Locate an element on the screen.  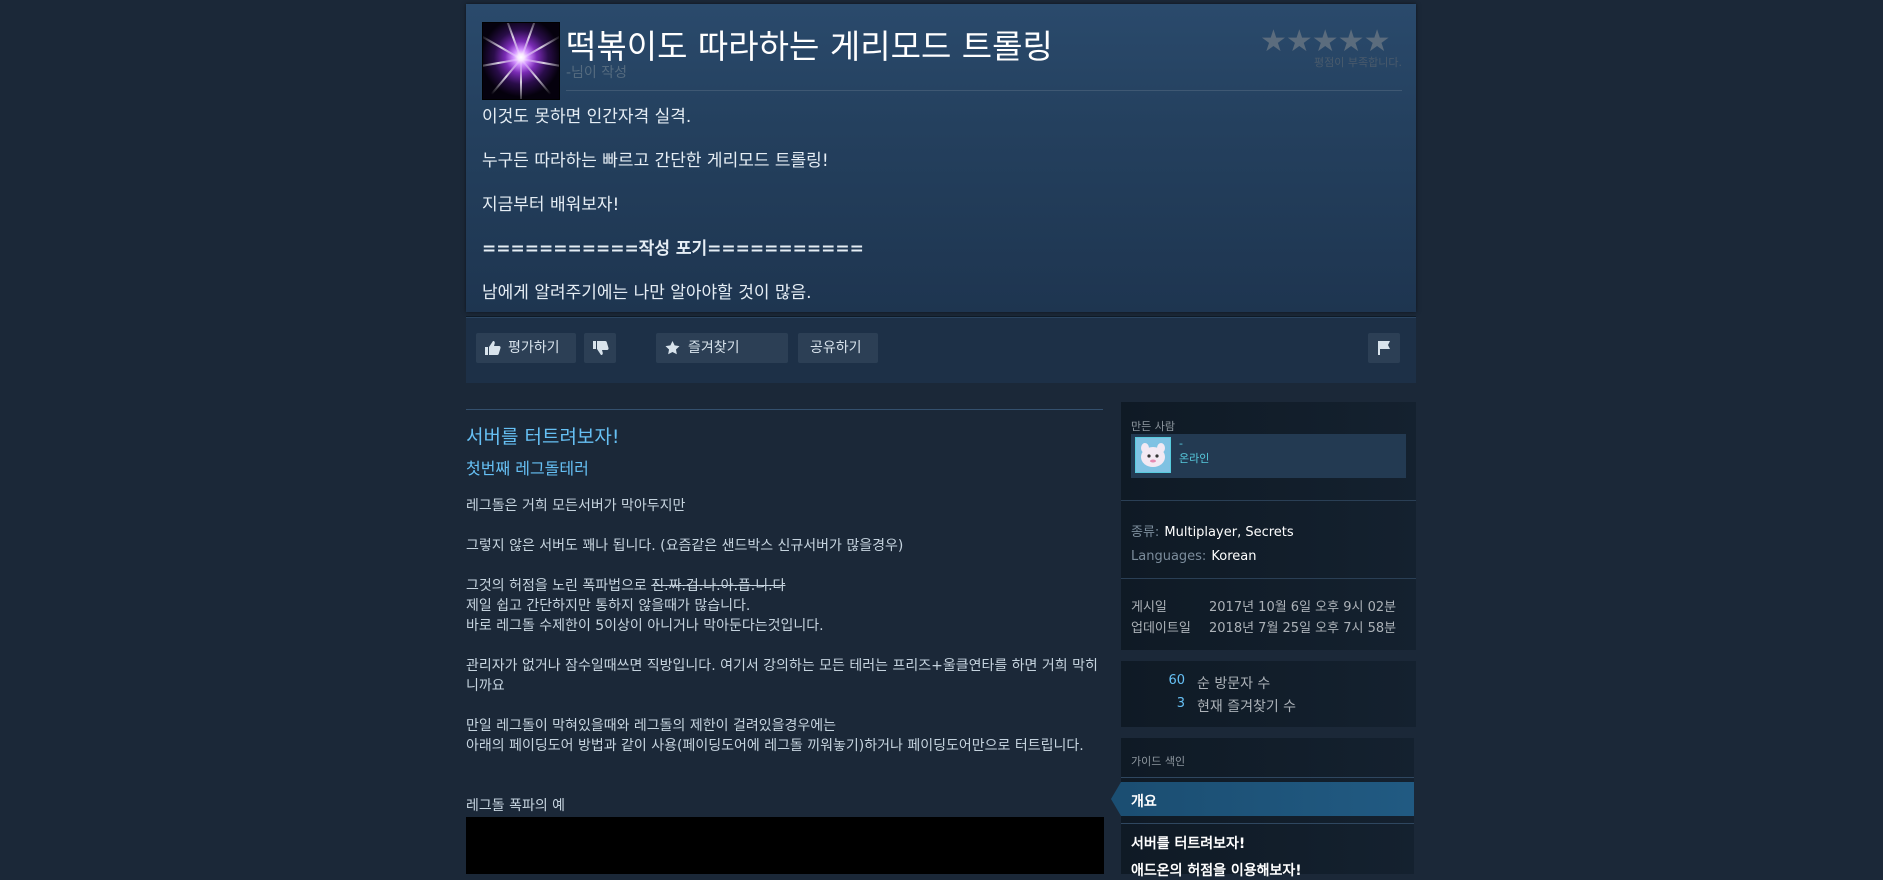
index-item-overview is located at coordinates (1262, 799).